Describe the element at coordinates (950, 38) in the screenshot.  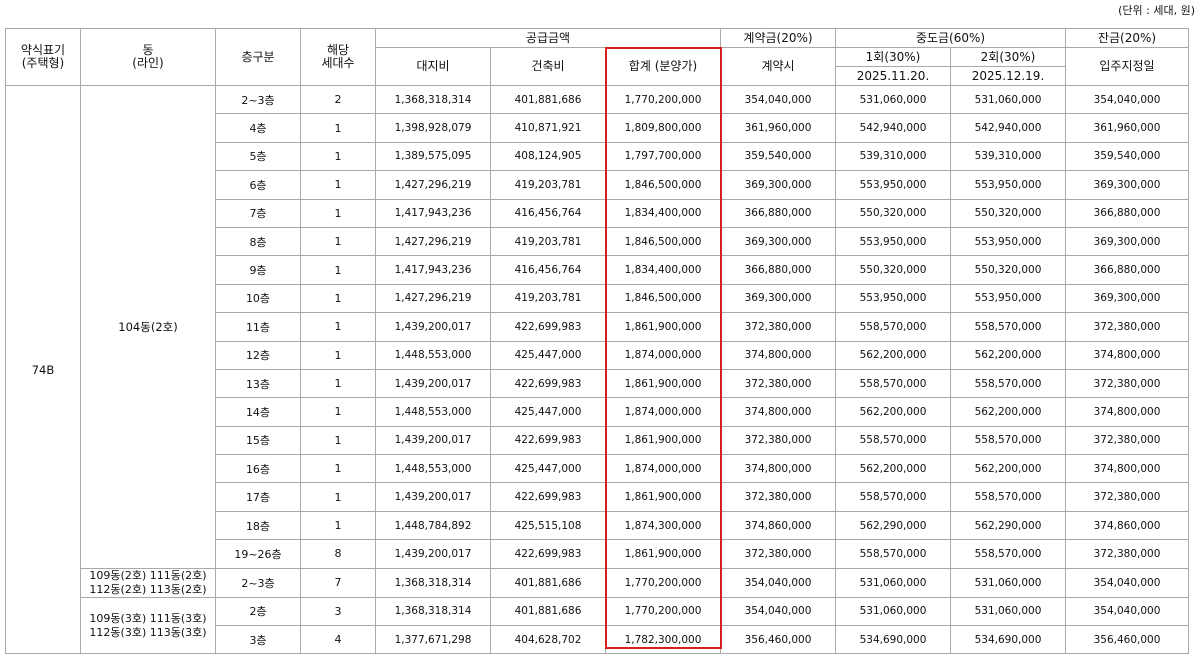
I see `header-middle-payment: 중도금(60%)` at that location.